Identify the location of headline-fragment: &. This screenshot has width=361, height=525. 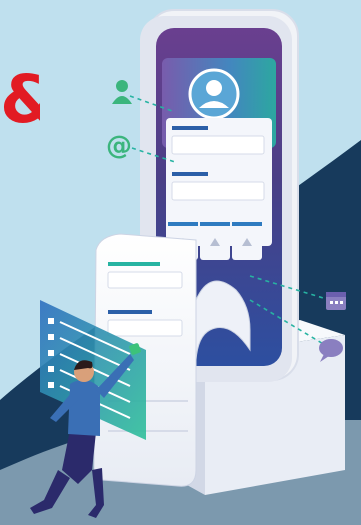
(20, 100).